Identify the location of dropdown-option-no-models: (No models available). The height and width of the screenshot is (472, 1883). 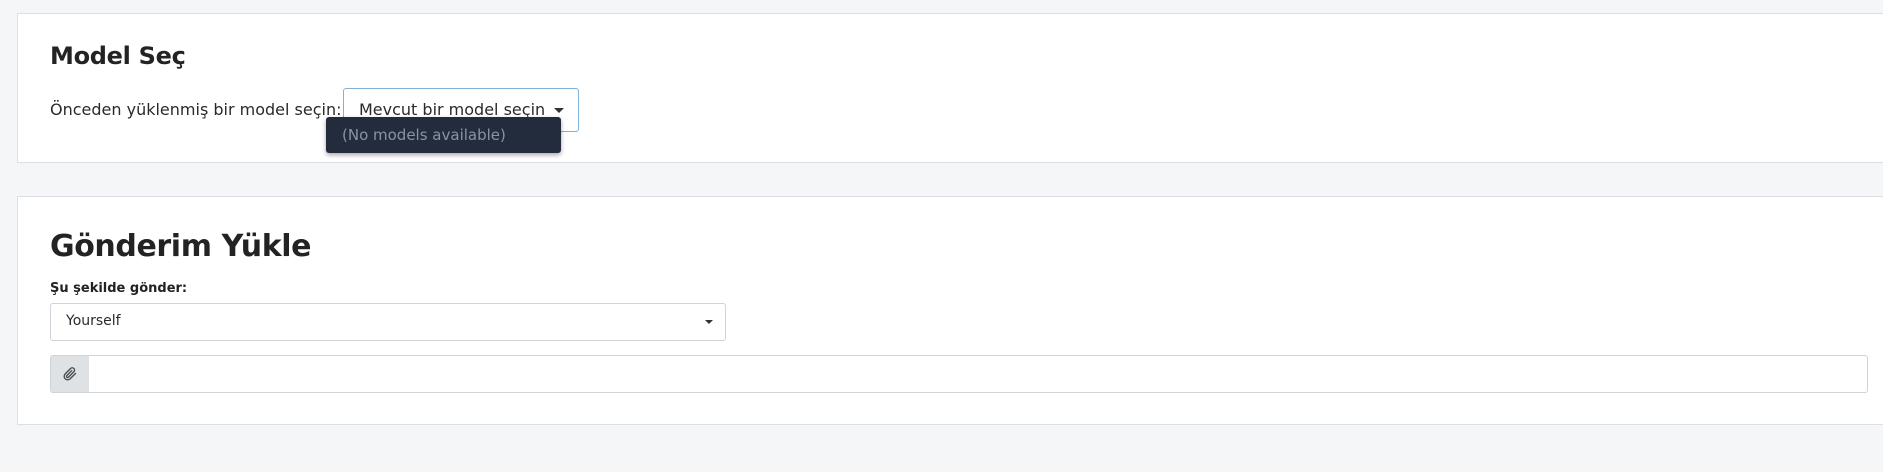
(424, 135).